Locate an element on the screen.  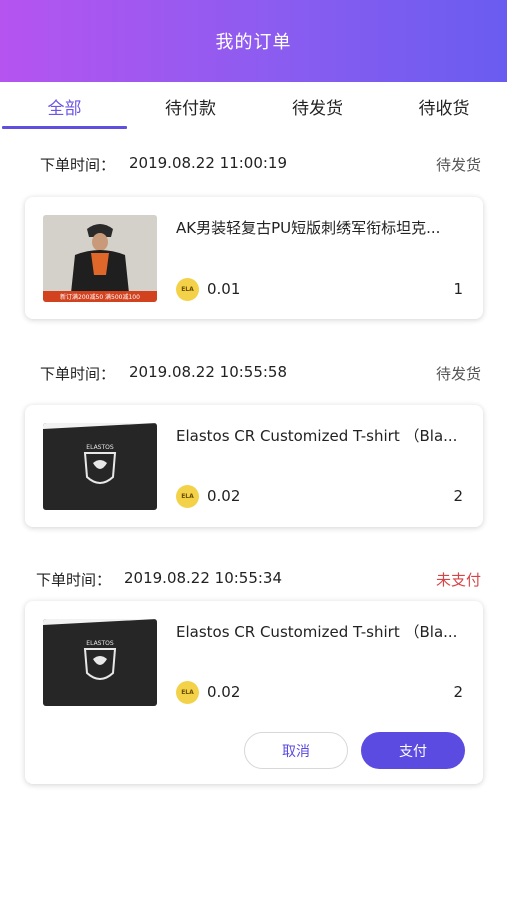
svg-text: 新订满200减50 满500减100 is located at coordinates (100, 297).